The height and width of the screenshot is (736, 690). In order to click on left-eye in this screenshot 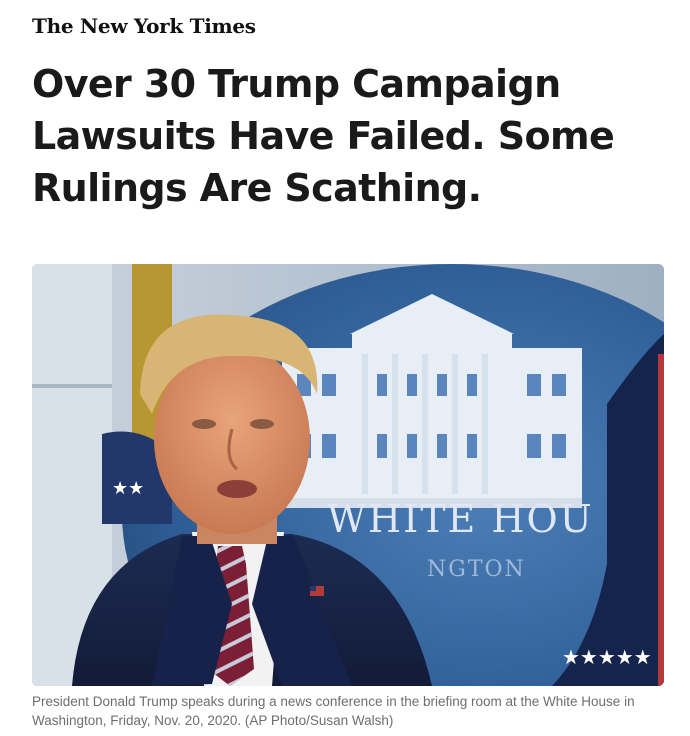, I will do `click(204, 424)`.